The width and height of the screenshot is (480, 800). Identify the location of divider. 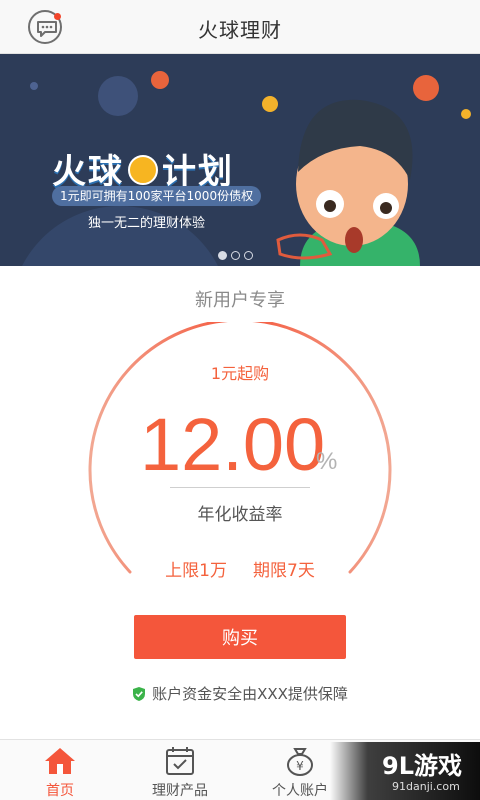
(240, 487).